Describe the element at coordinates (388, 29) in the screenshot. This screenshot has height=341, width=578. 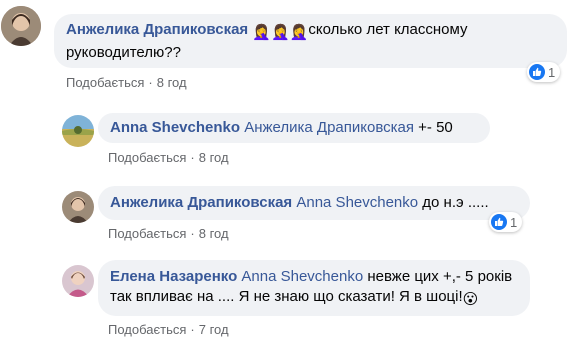
I see `comment-text: сколько лет классному` at that location.